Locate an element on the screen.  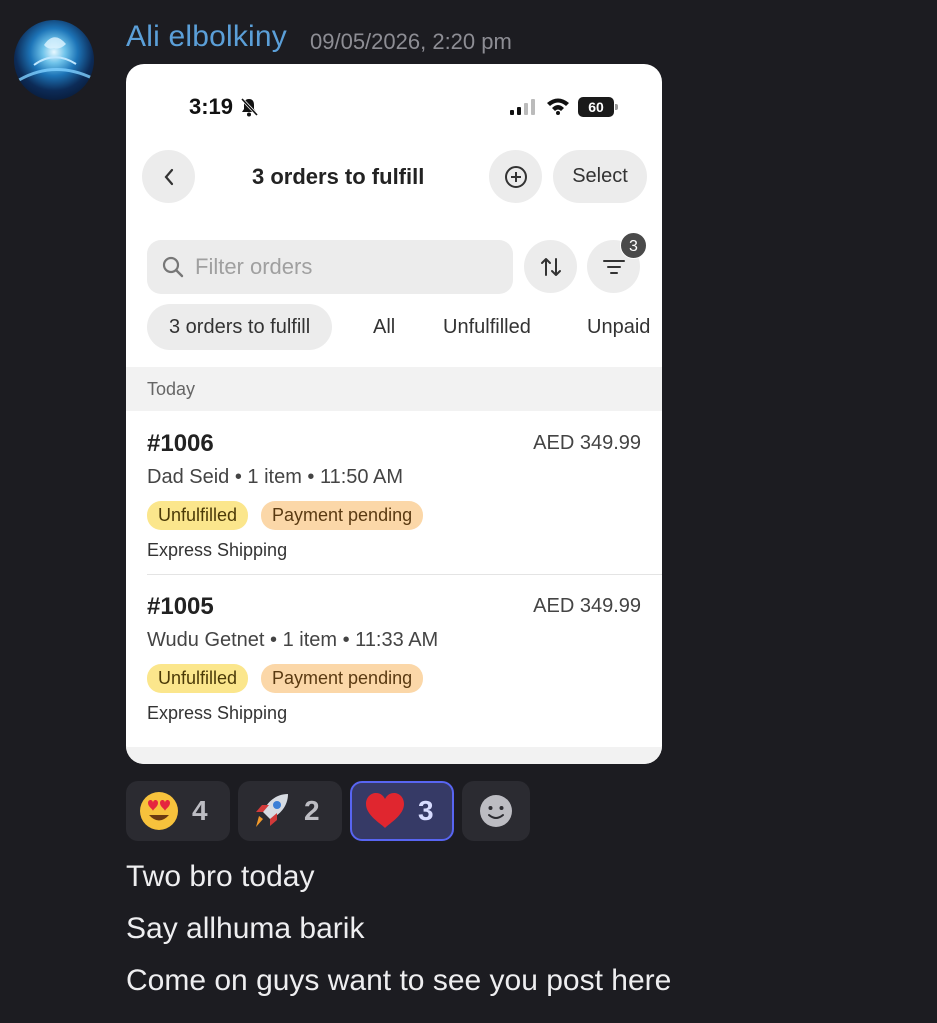
chevron-left-icon is located at coordinates (168, 176).